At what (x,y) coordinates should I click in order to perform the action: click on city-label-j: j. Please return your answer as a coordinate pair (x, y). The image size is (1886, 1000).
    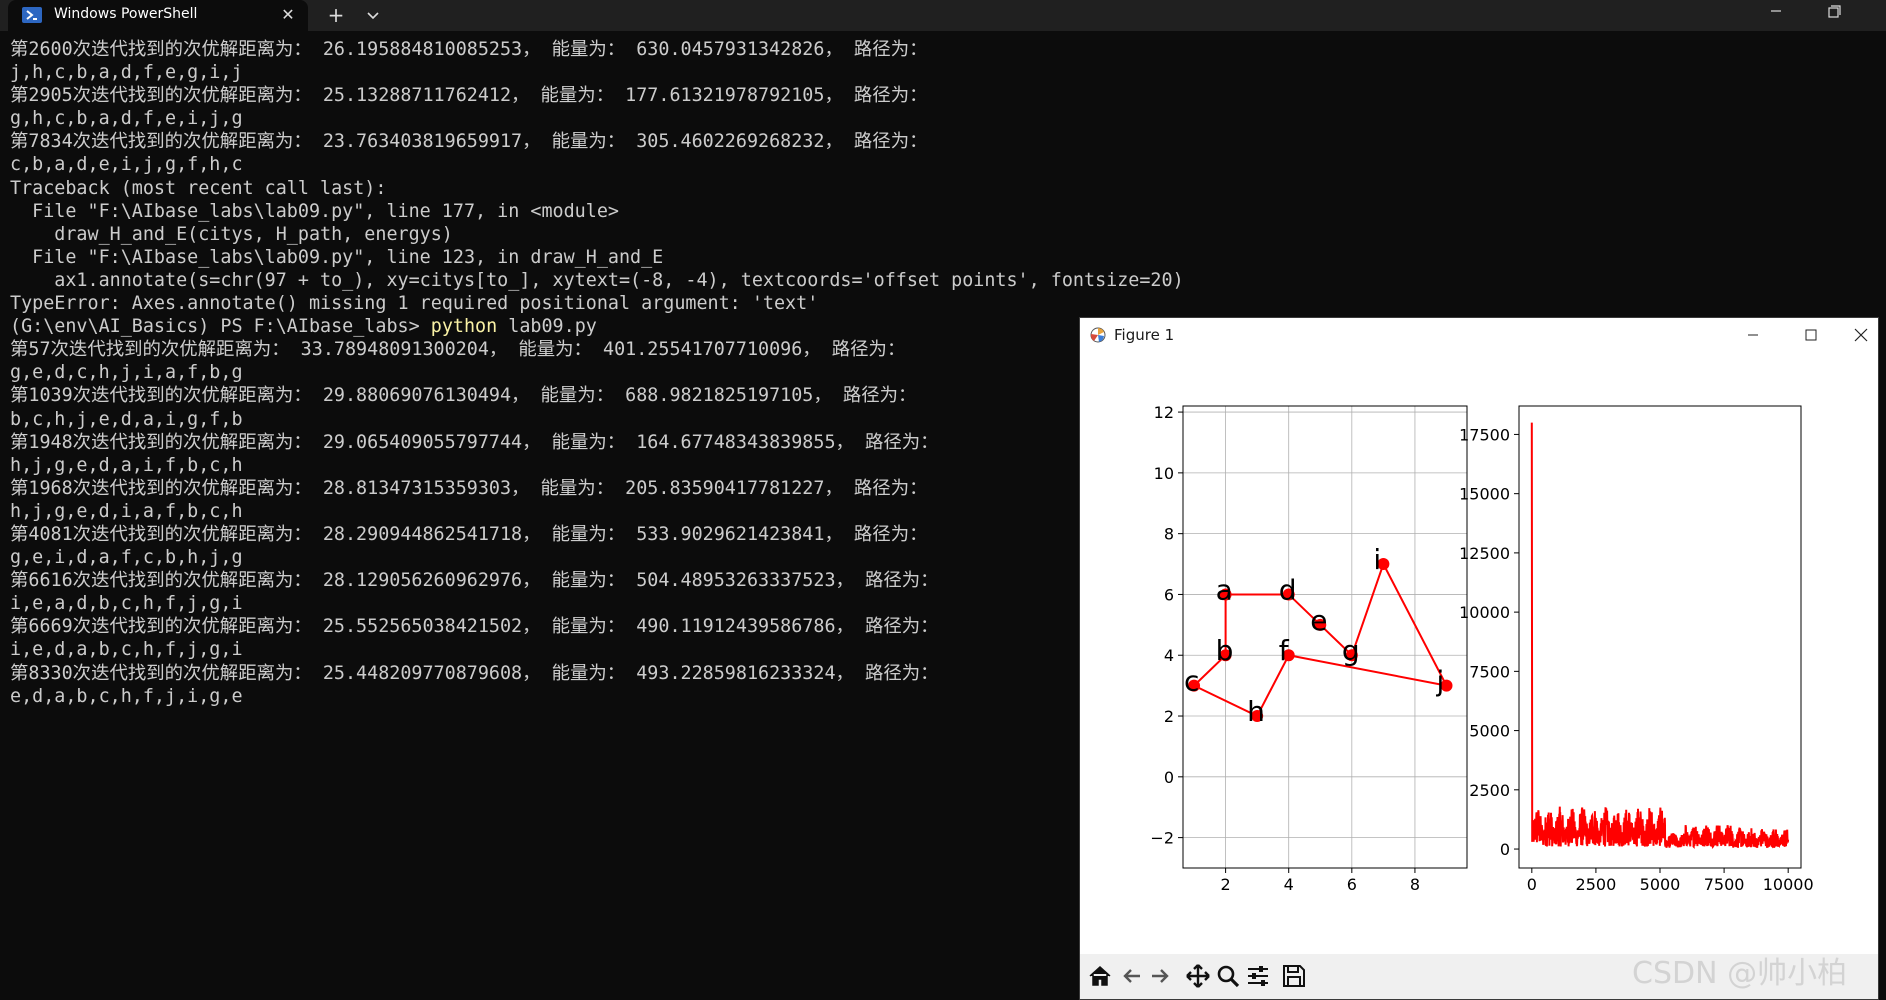
    Looking at the image, I should click on (1439, 681).